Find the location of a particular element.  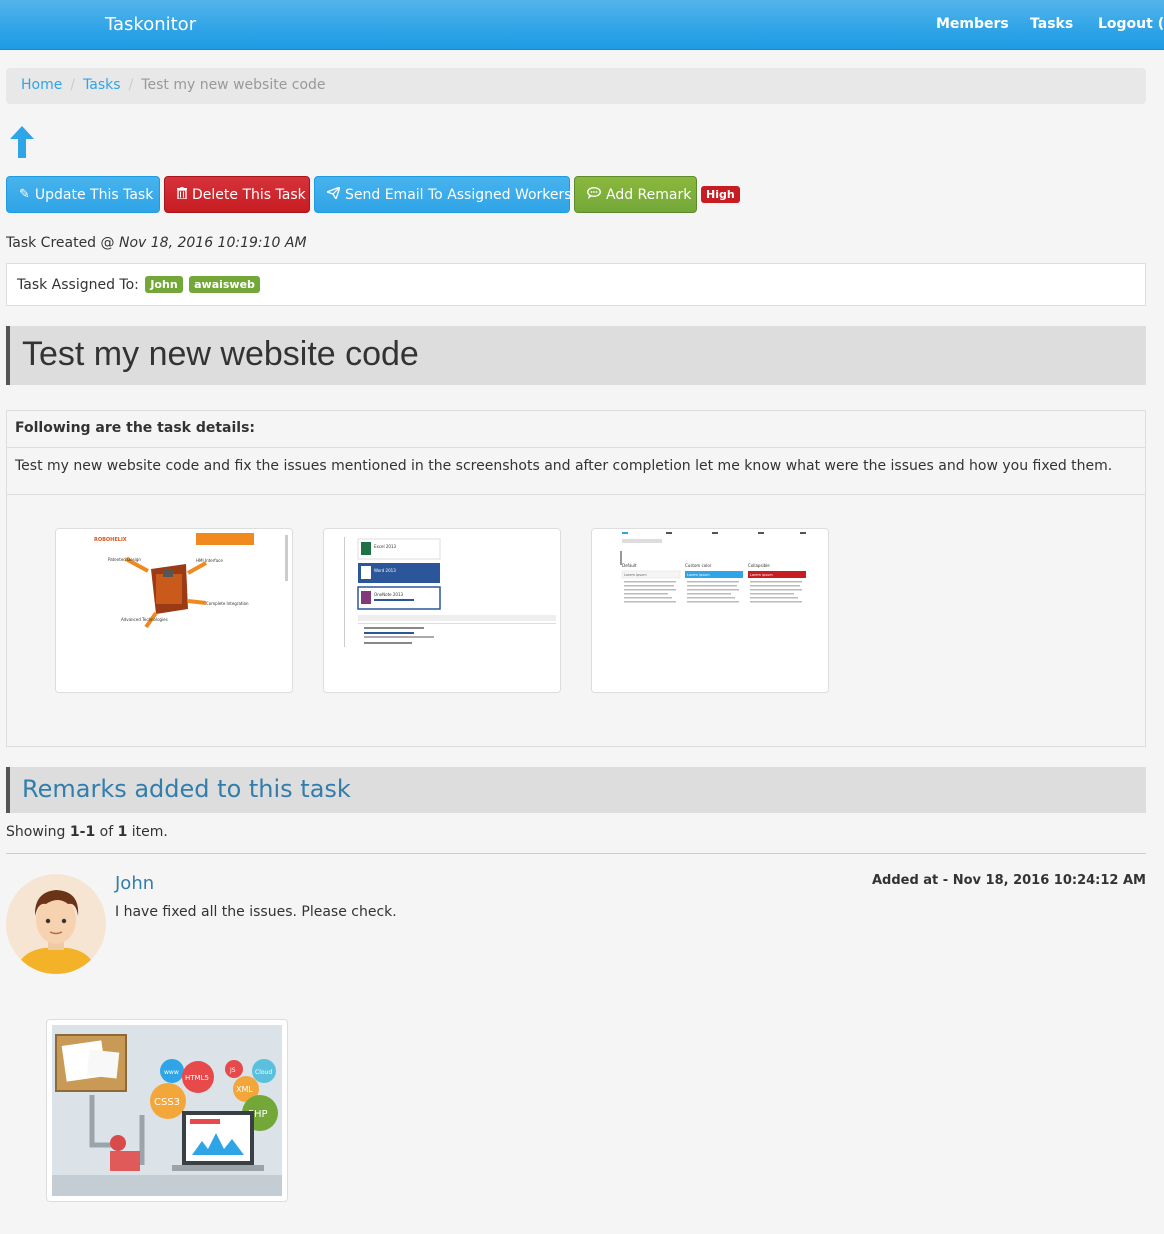

svg-text: Word 2013 is located at coordinates (385, 570).